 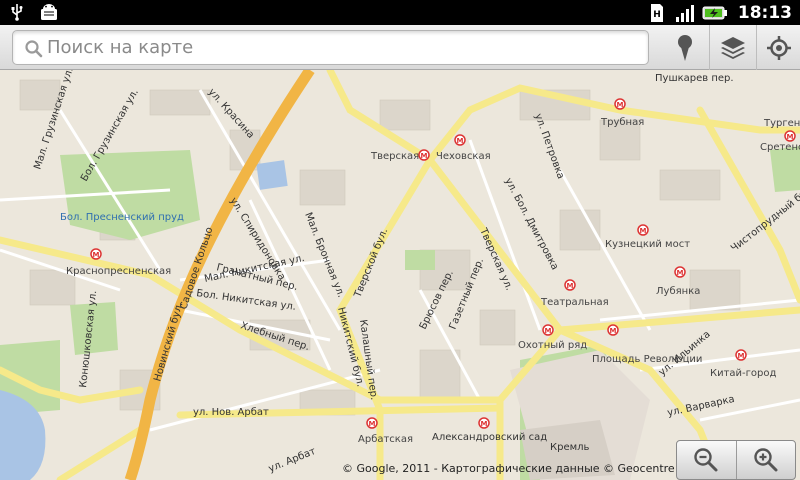 What do you see at coordinates (122, 217) in the screenshot?
I see `place-label: Бол. Пресненский пруд` at bounding box center [122, 217].